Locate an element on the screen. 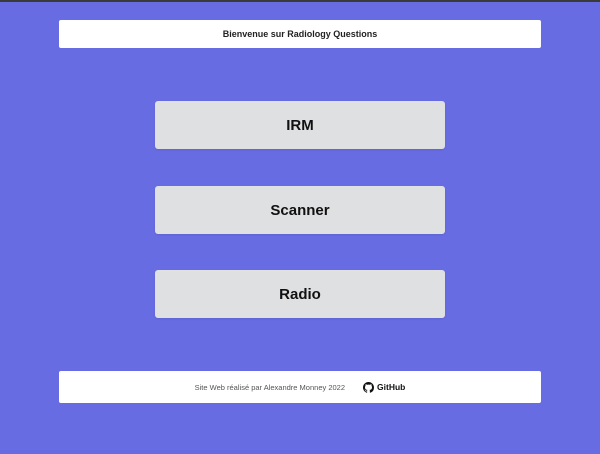 This screenshot has height=454, width=600. header-banner: Bienvenue sur Radiology Questions is located at coordinates (300, 34).